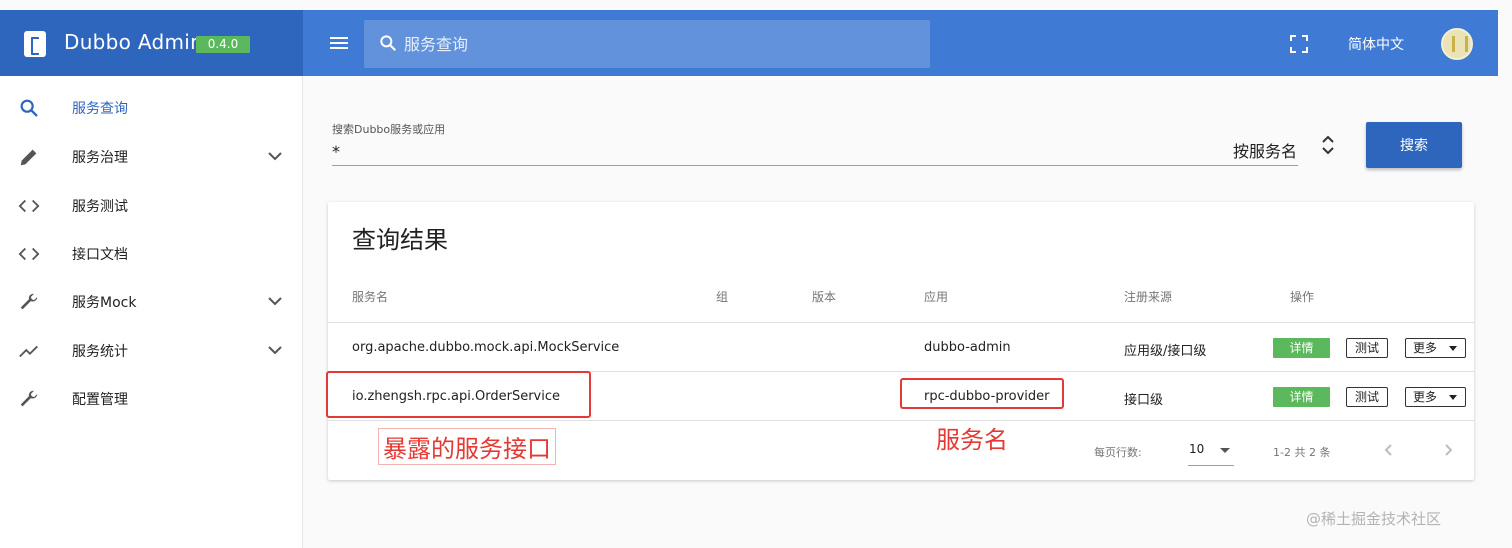 This screenshot has height=548, width=1512. Describe the element at coordinates (467, 446) in the screenshot. I see `annotation-label-service-interface: 暴露的服务接口` at that location.